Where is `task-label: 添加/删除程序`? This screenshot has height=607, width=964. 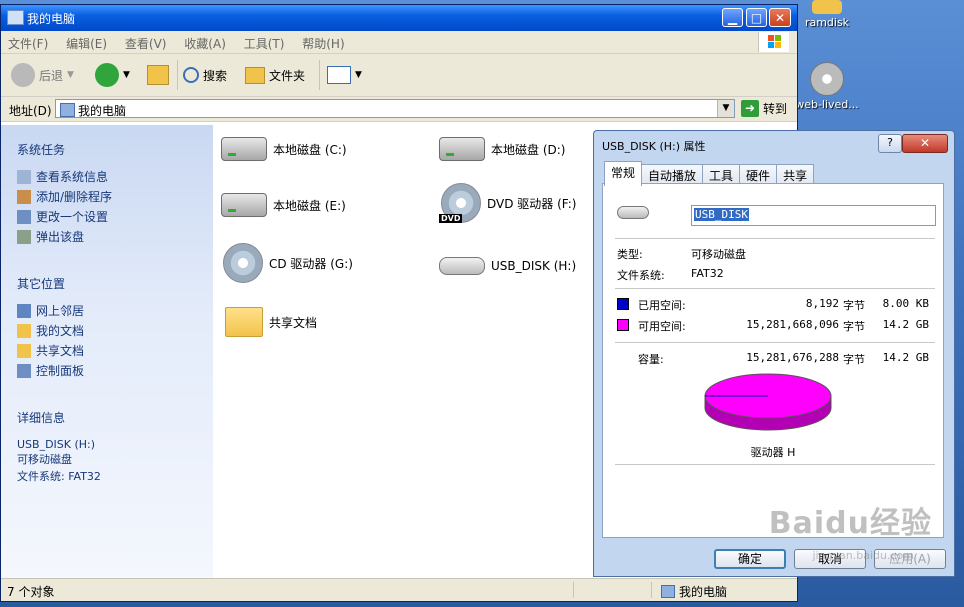
task-label: 添加/删除程序 is located at coordinates (74, 197).